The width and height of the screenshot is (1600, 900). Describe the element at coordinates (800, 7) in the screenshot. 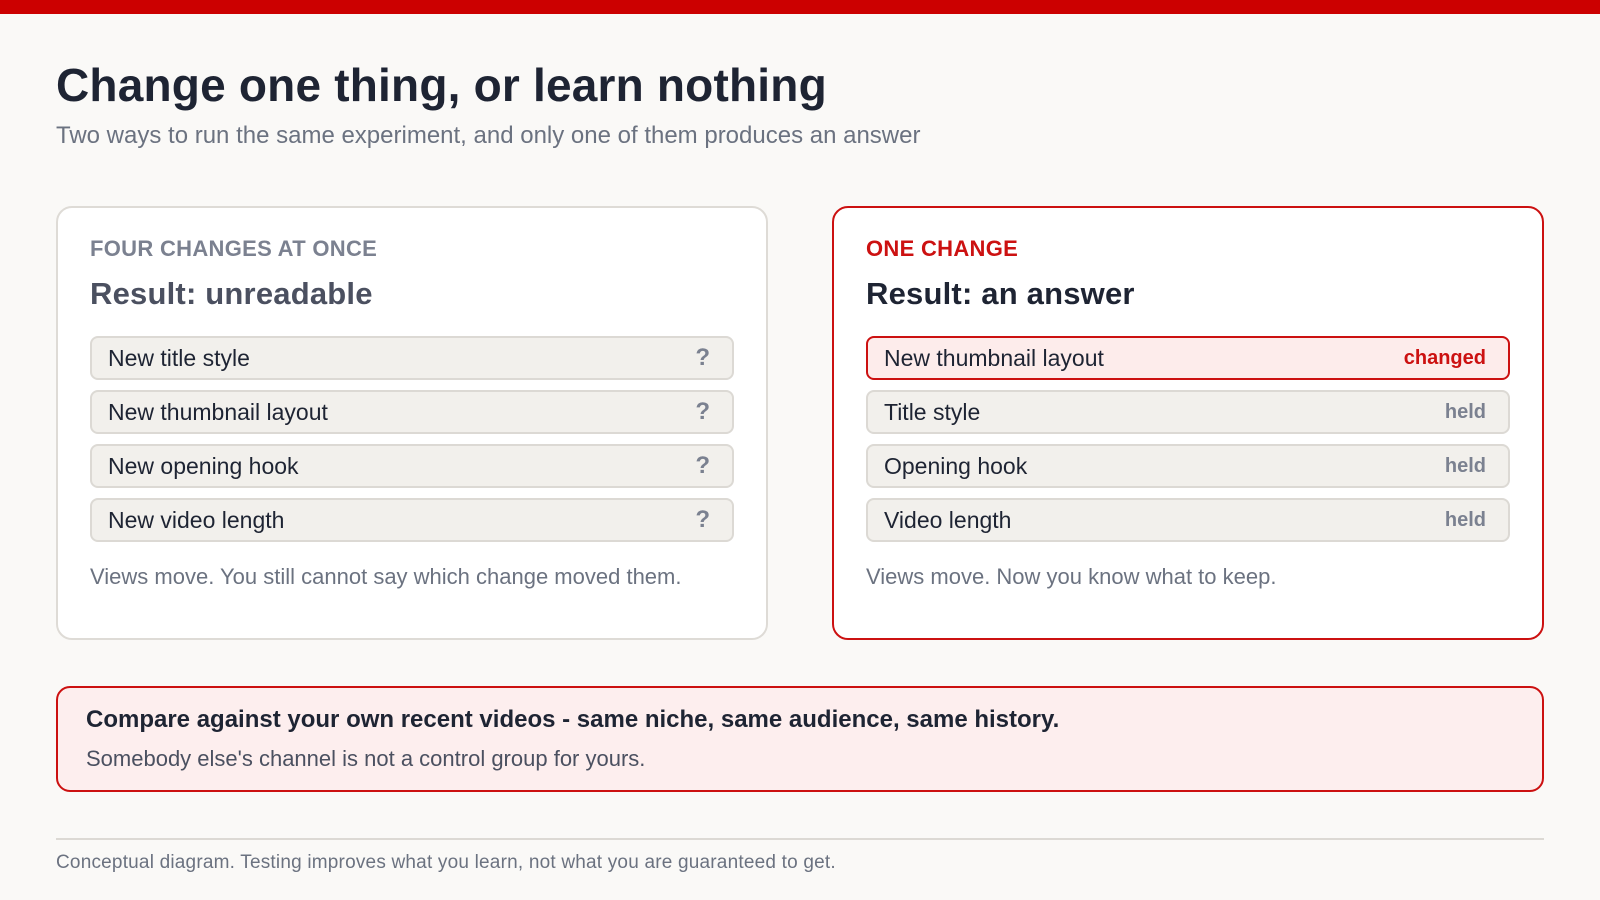

I see `top-accent-bar` at that location.